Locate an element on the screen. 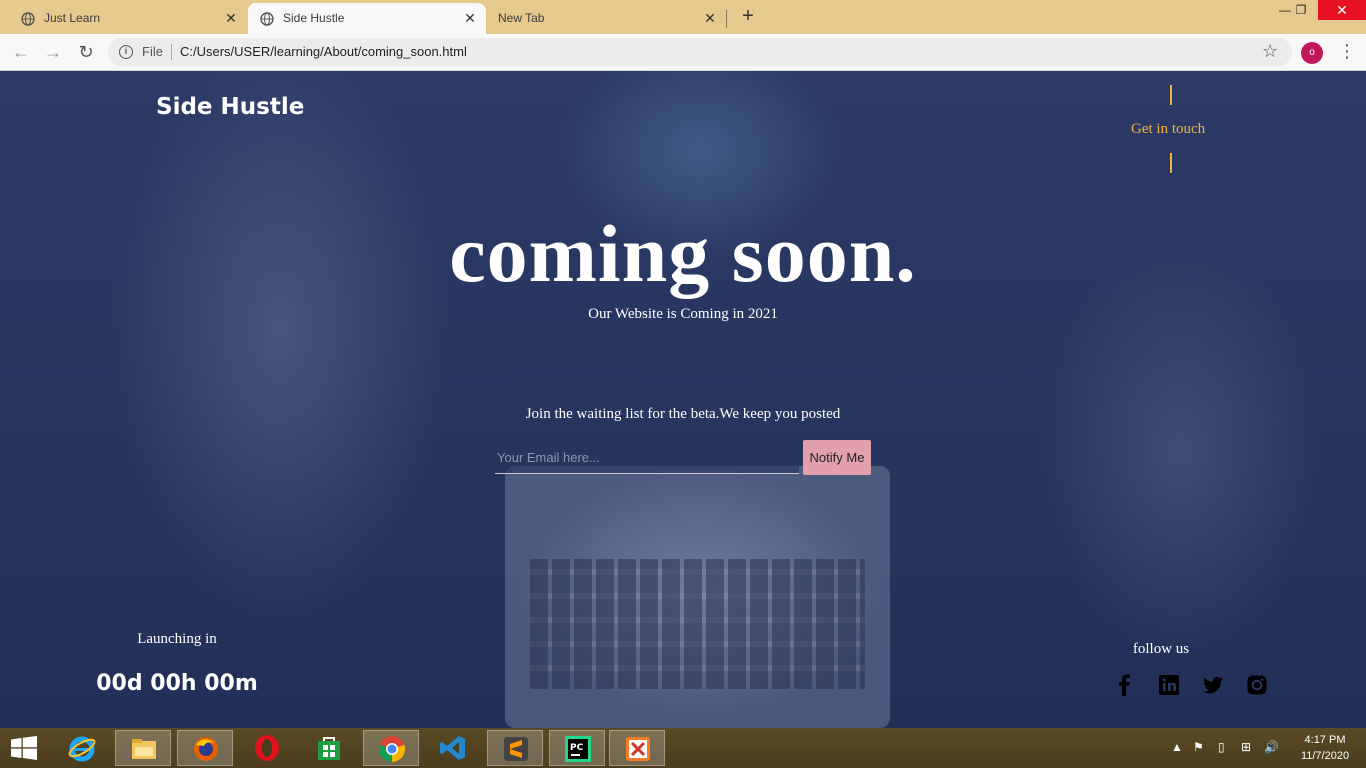 The image size is (1366, 768). store-icon is located at coordinates (329, 748).